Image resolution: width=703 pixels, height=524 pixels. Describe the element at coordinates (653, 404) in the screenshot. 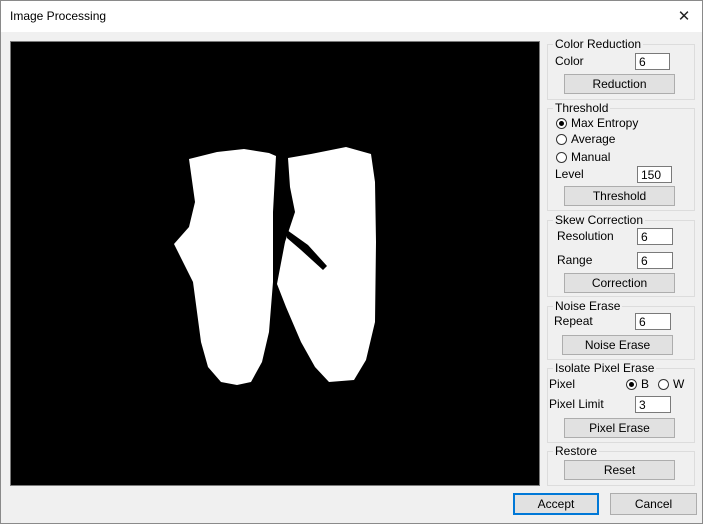

I see `pixel-limit-input` at that location.